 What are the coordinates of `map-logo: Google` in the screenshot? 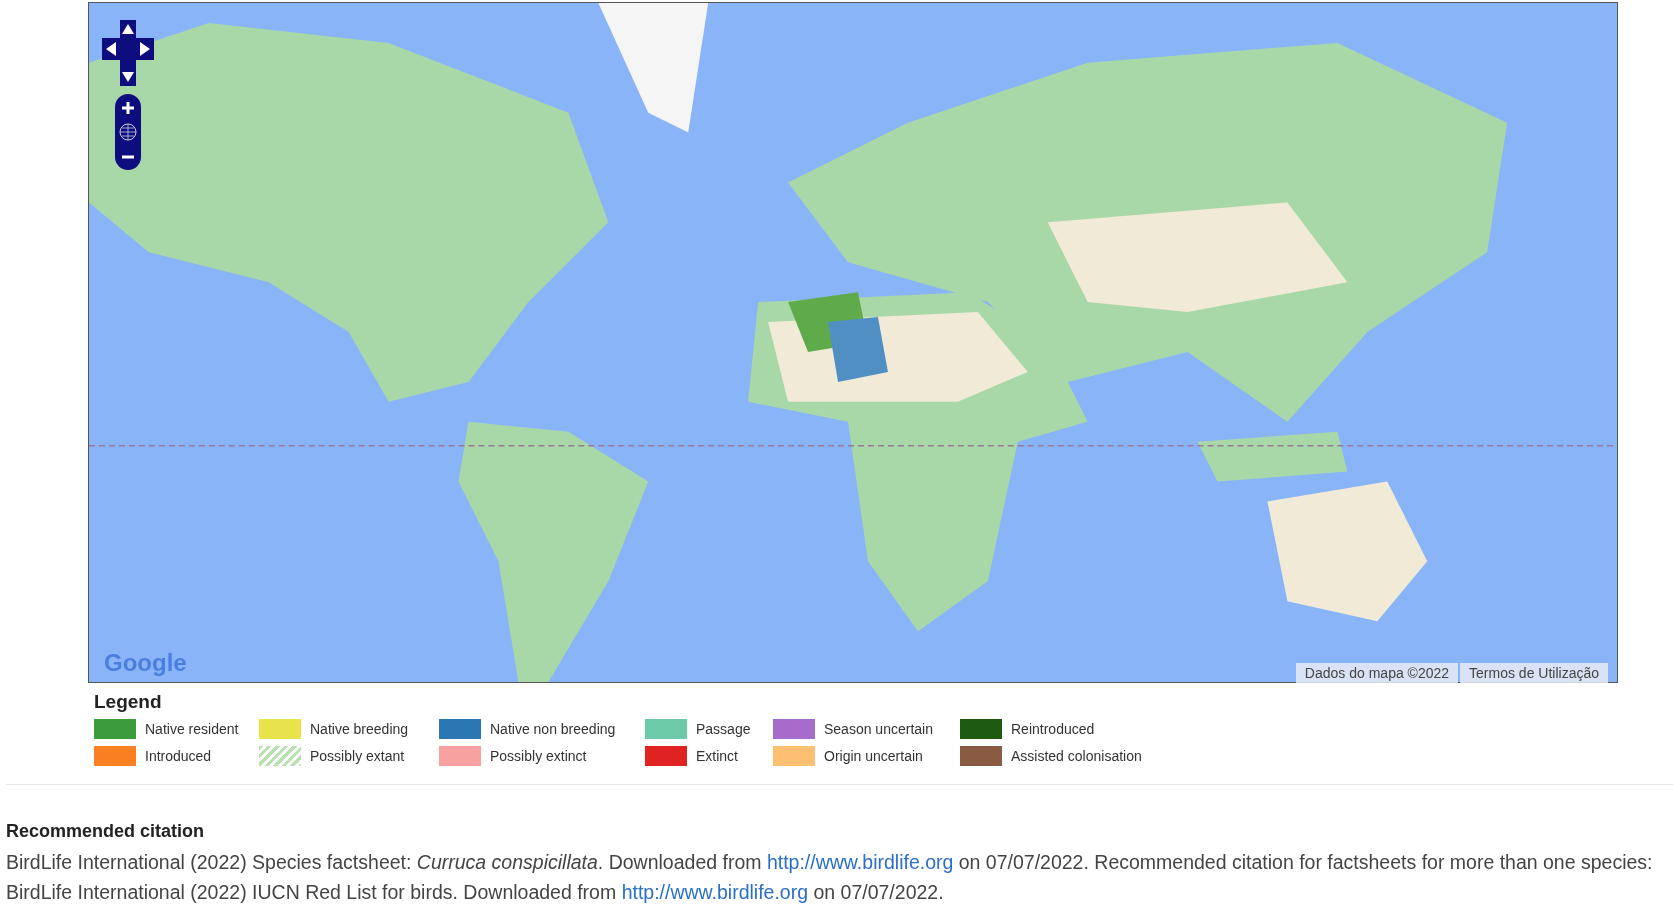 It's located at (145, 663).